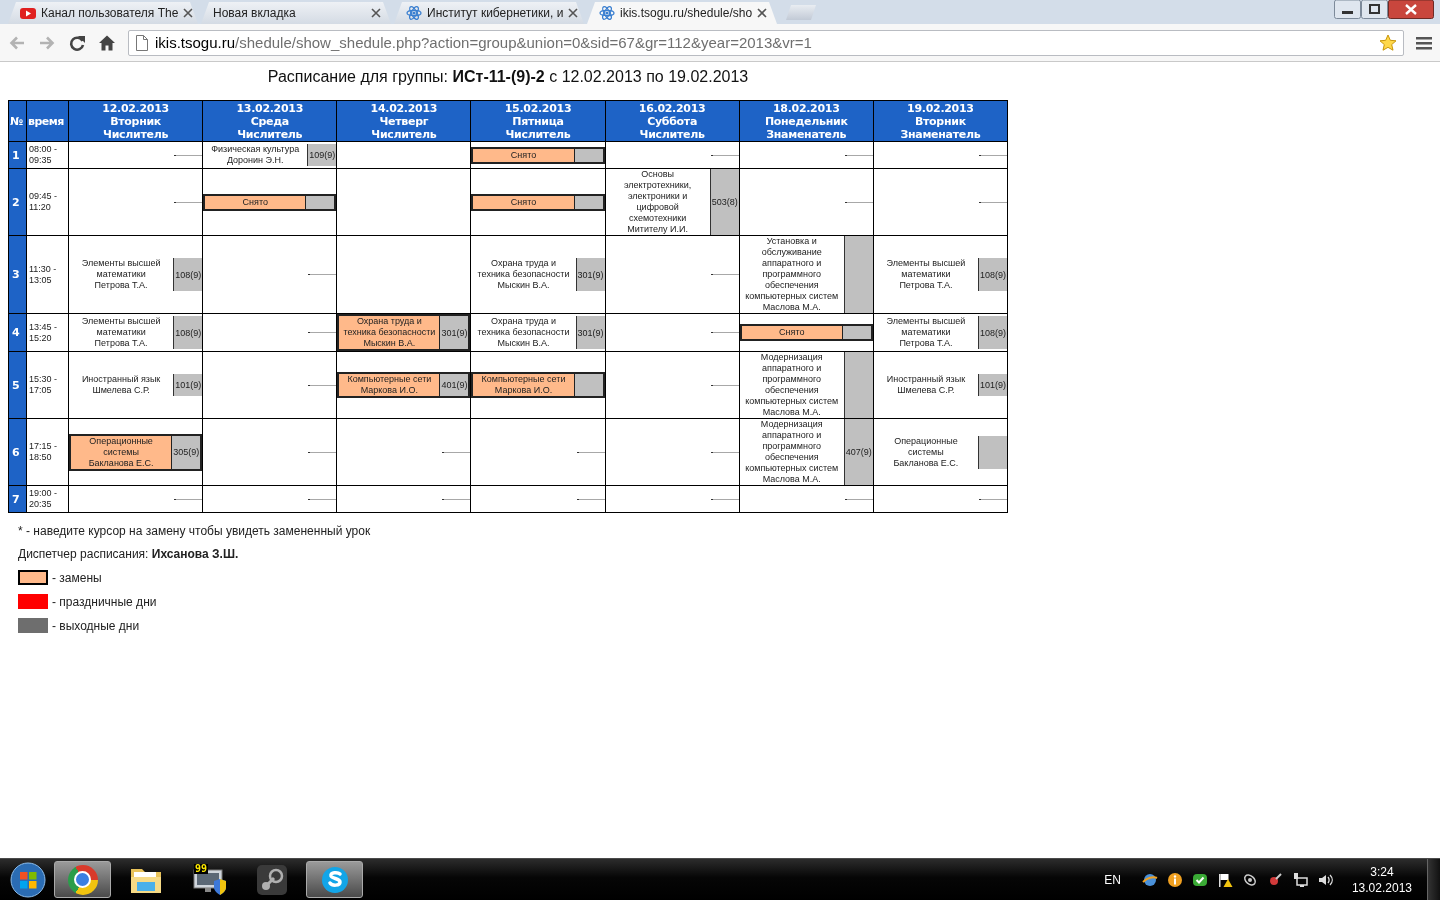 This screenshot has height=900, width=1440. Describe the element at coordinates (1411, 9) in the screenshot. I see `close-button` at that location.